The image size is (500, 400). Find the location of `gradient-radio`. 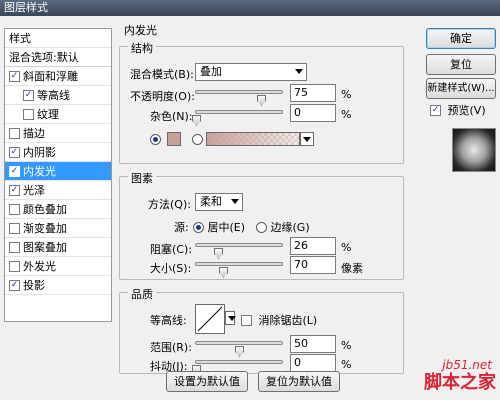

gradient-radio is located at coordinates (197, 139).